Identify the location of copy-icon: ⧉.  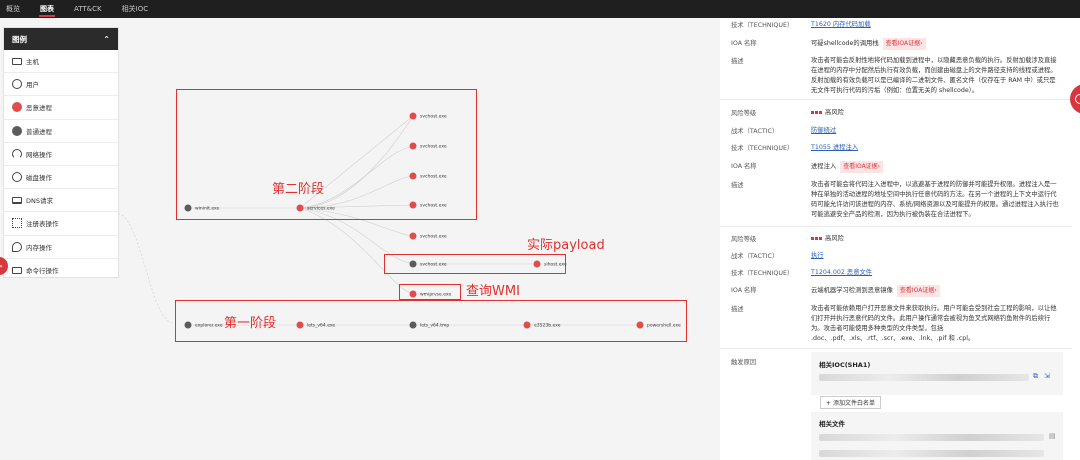
(1035, 376).